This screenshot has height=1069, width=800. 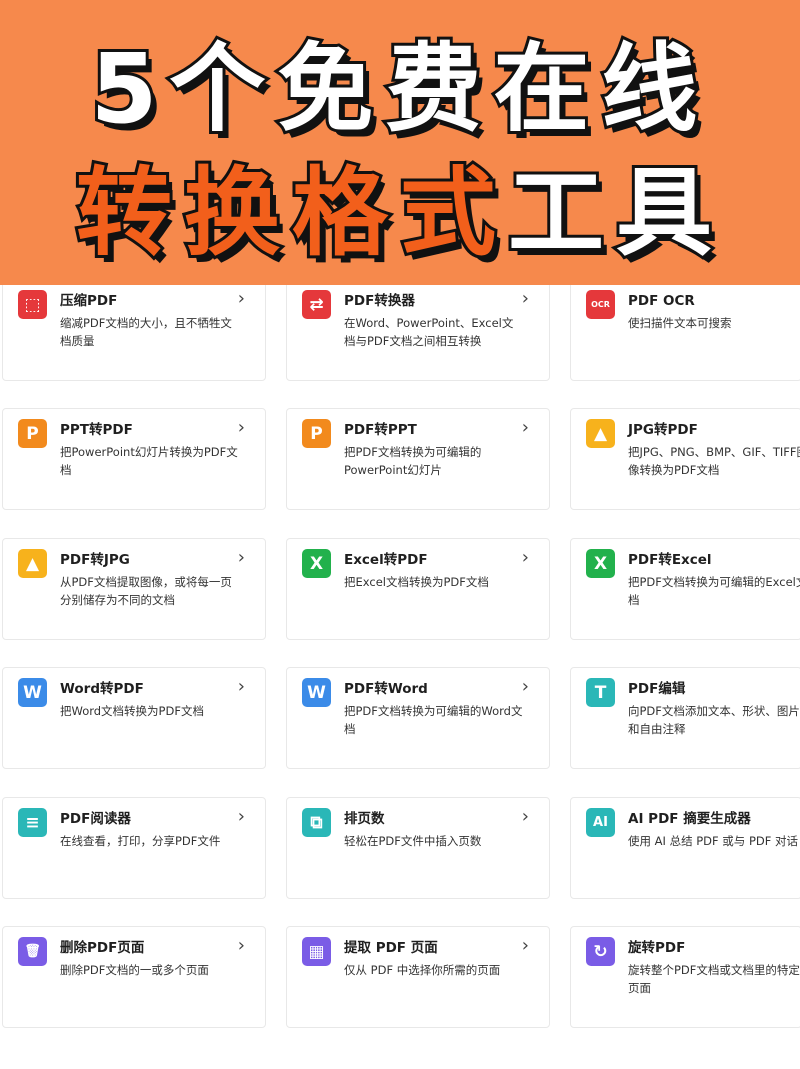 I want to click on banner-title-line1: 5个免费在线, so click(x=399, y=89).